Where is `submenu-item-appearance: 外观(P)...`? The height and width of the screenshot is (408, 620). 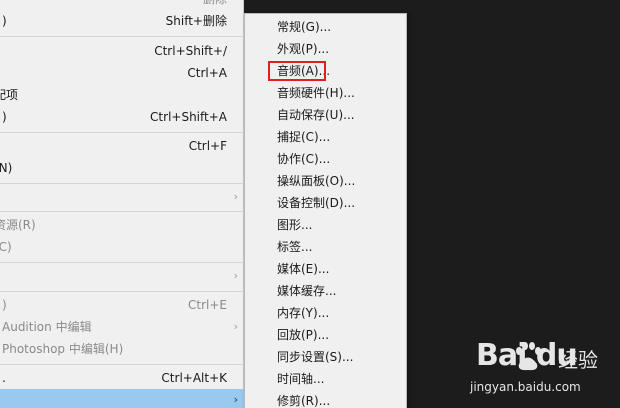
submenu-item-appearance: 外观(P)... is located at coordinates (325, 49).